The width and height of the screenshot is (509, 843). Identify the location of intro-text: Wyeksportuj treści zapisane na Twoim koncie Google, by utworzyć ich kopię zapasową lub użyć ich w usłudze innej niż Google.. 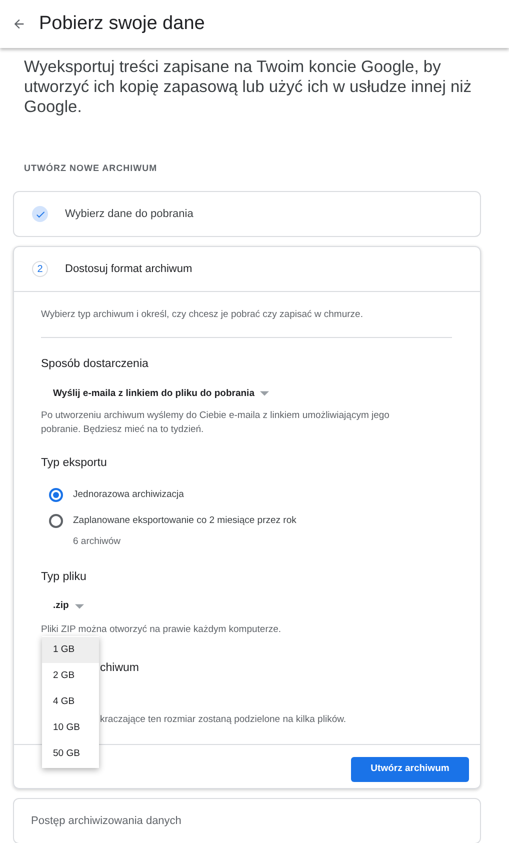
(248, 87).